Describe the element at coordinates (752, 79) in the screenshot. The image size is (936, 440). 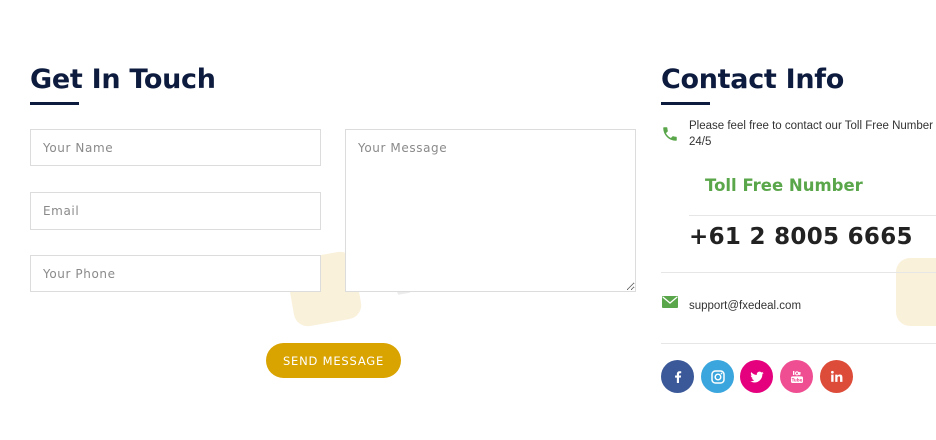
I see `contact-info-heading: Contact Info` at that location.